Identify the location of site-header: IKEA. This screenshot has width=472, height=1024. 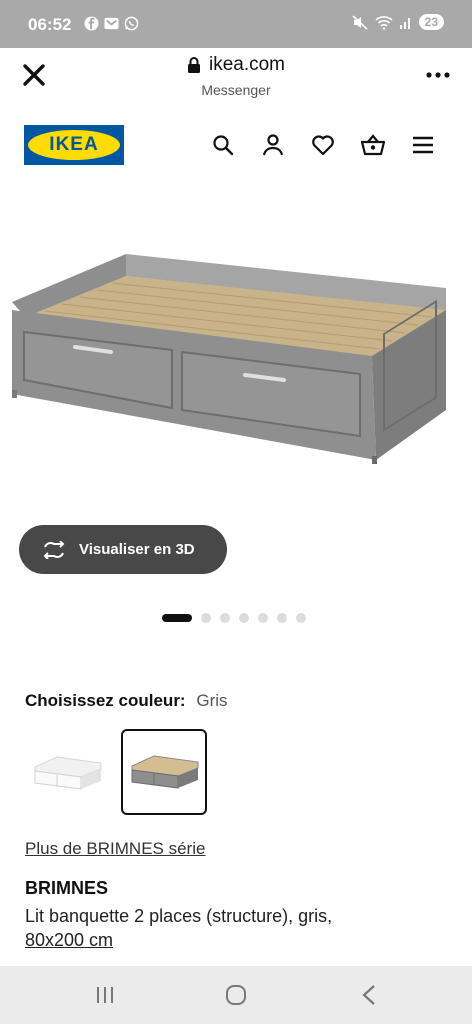
(236, 145).